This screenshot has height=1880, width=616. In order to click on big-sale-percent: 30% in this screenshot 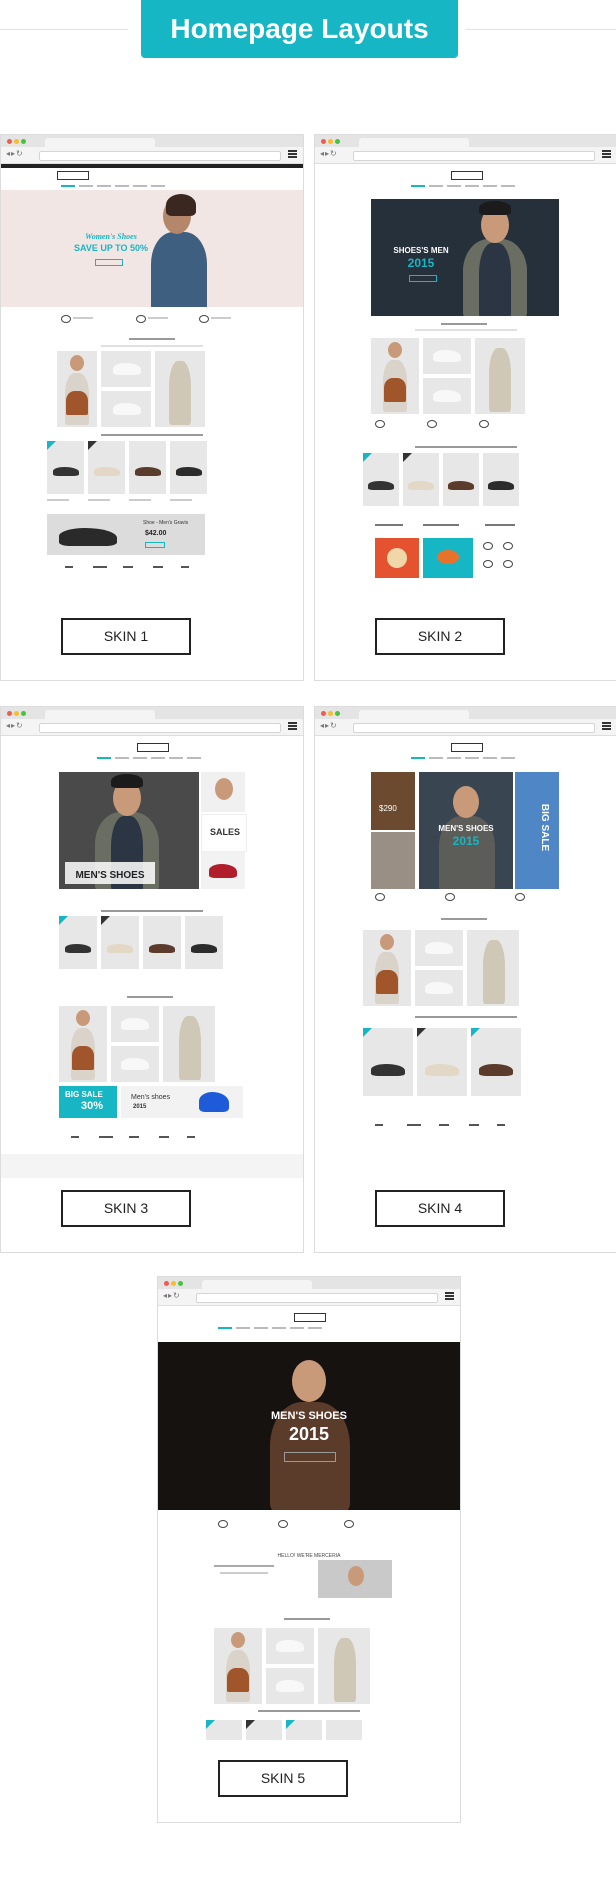, I will do `click(92, 1106)`.